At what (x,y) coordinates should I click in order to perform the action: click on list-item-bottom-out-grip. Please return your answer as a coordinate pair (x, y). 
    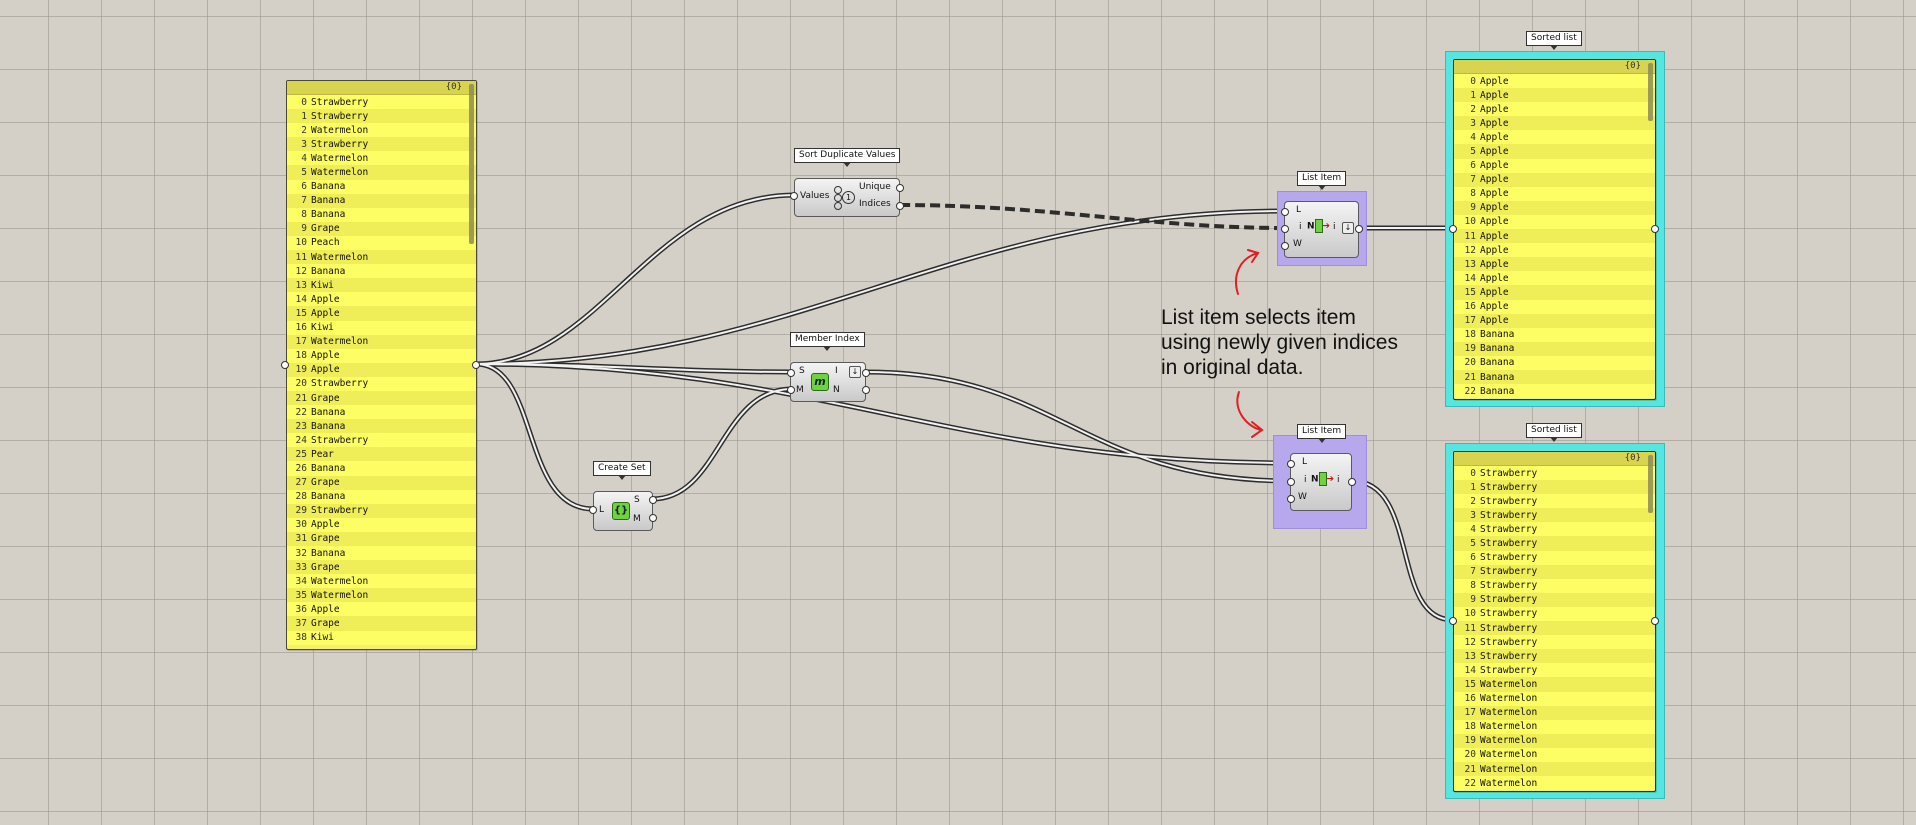
    Looking at the image, I should click on (1352, 482).